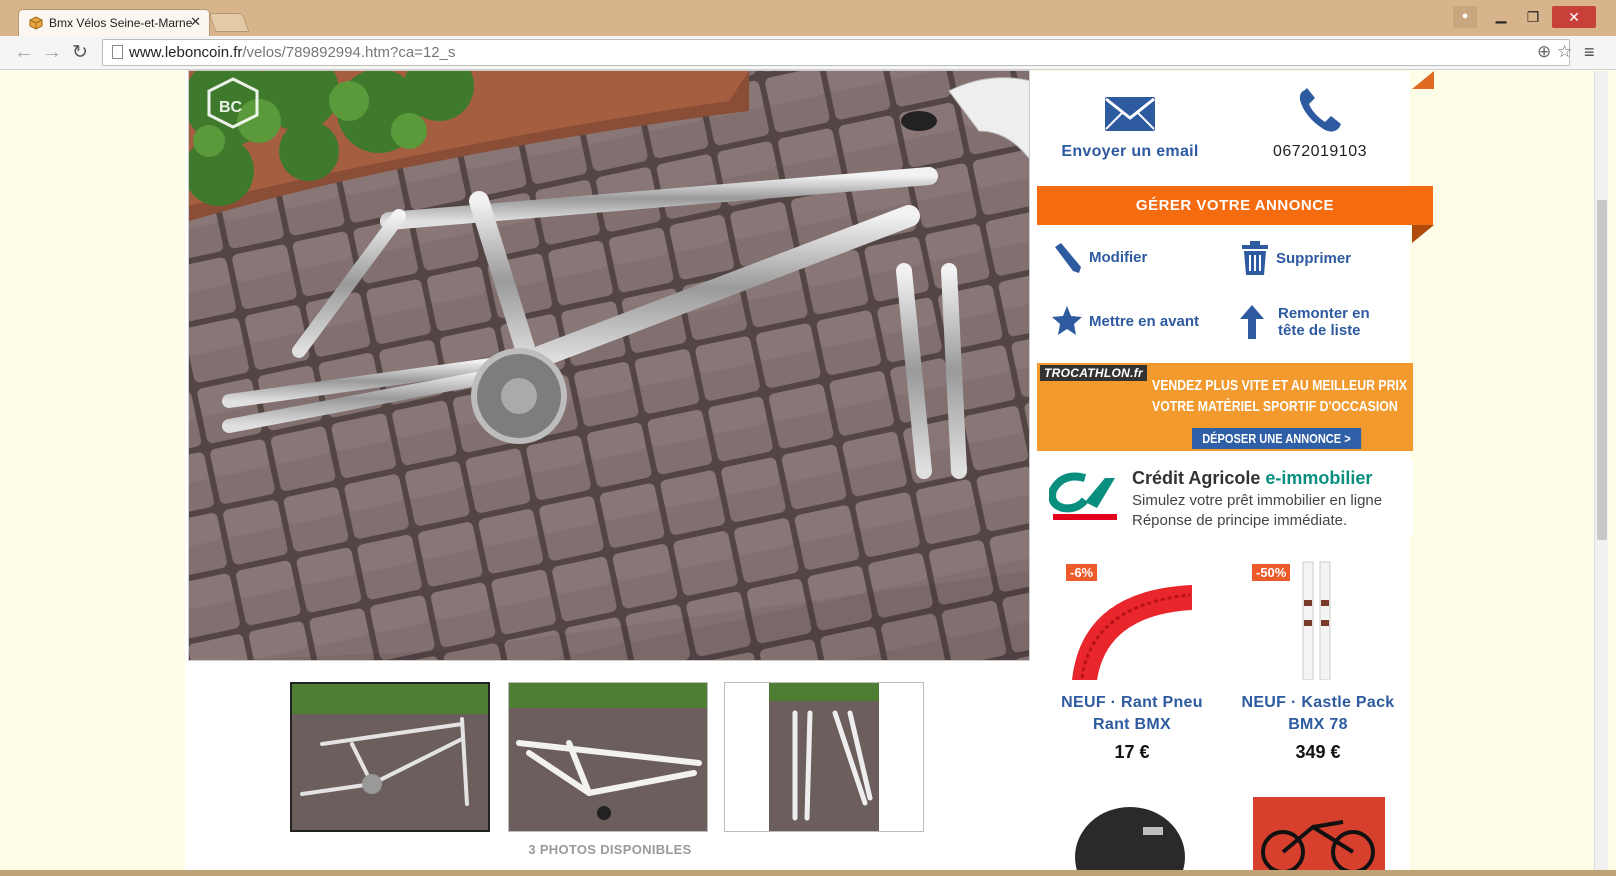 The height and width of the screenshot is (876, 1616). What do you see at coordinates (1068, 258) in the screenshot?
I see `pencil-icon` at bounding box center [1068, 258].